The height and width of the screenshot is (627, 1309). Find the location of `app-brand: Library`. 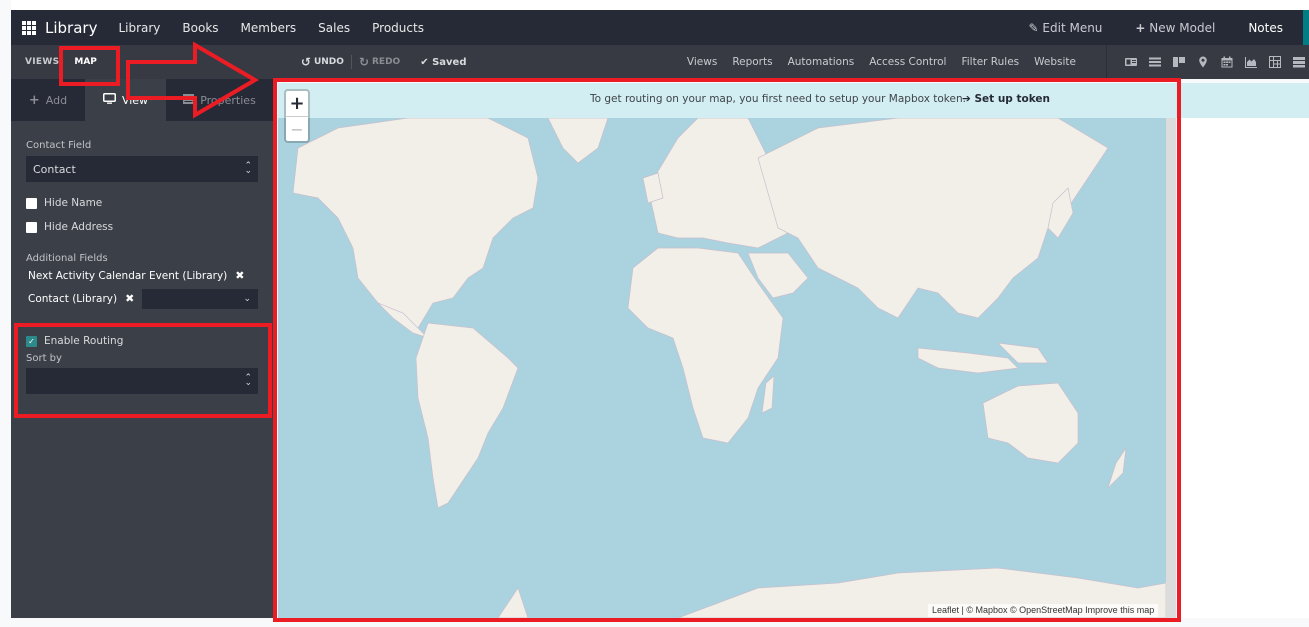

app-brand: Library is located at coordinates (71, 28).